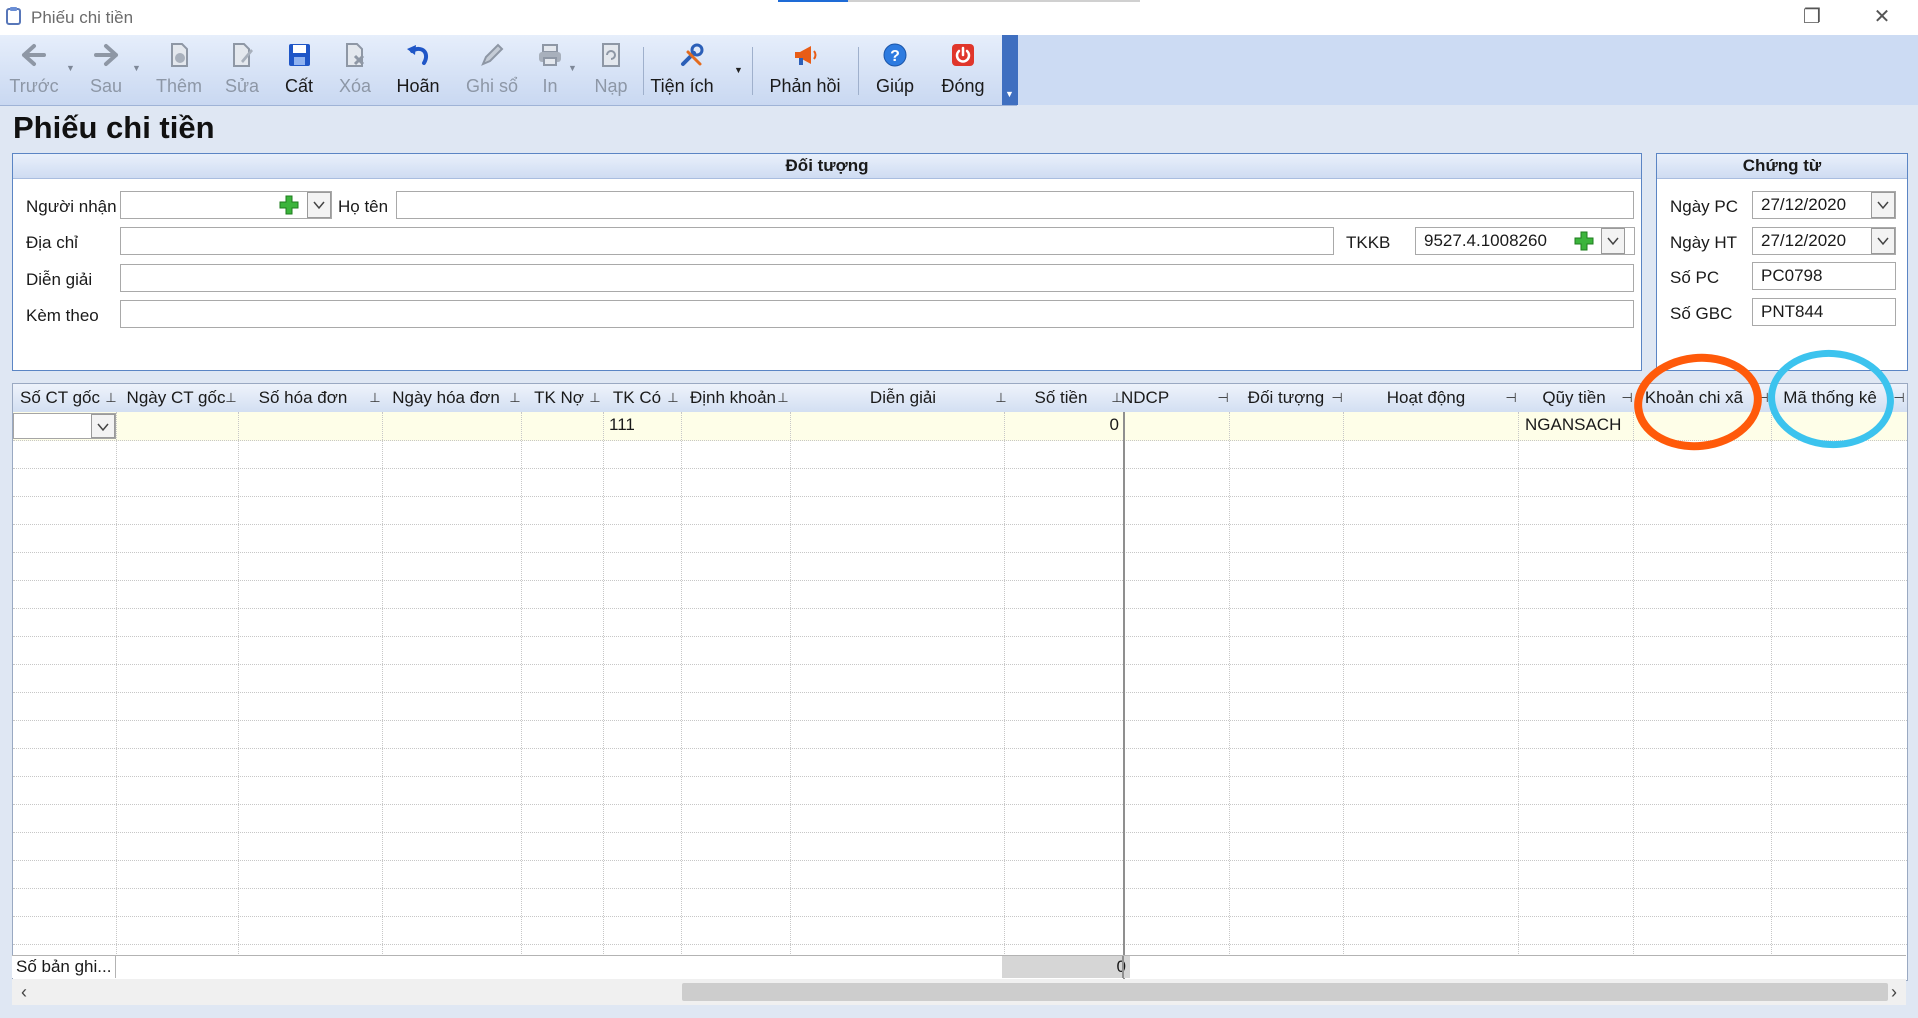 Image resolution: width=1918 pixels, height=1018 pixels. I want to click on column-header-ngay-hoa-don: Ngày hóa đơn, so click(446, 398).